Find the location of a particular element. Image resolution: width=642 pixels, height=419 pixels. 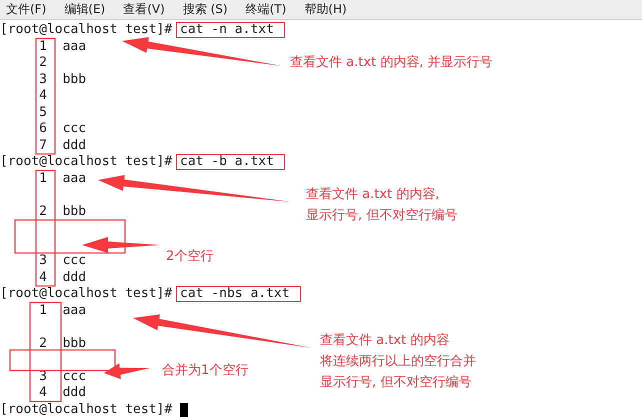

line-number: 5 is located at coordinates (42, 112).